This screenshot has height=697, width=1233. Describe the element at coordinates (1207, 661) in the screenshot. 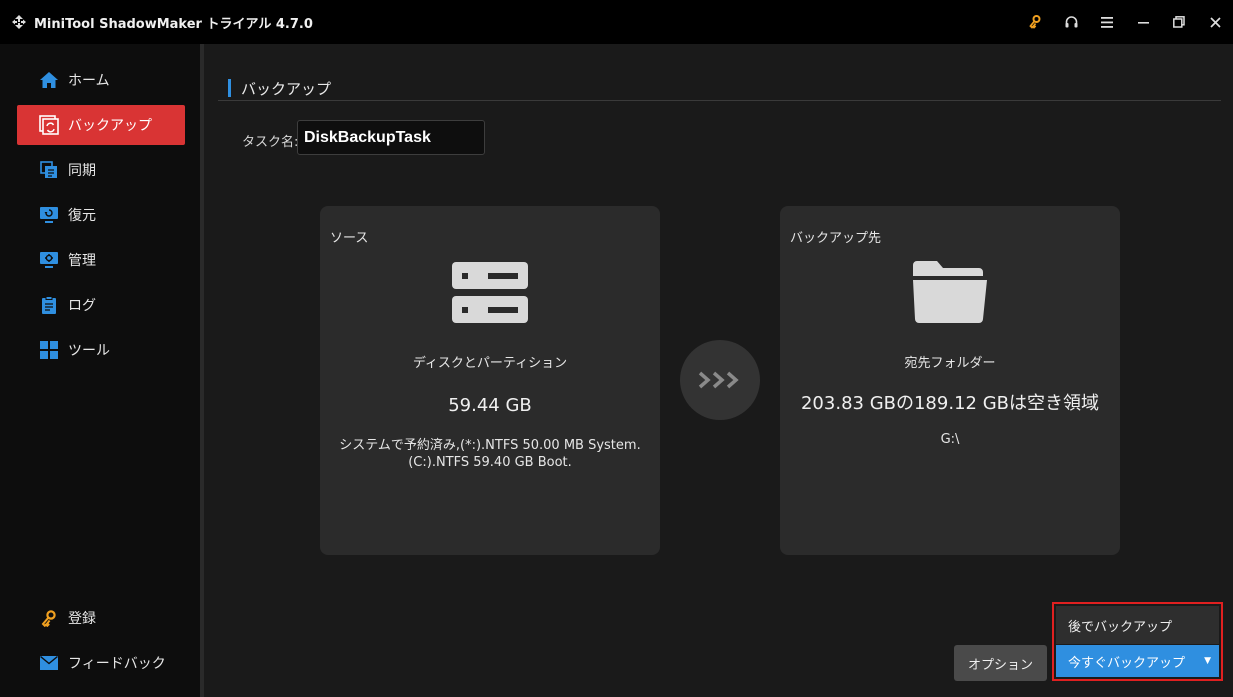

I see `caret-down-icon: ▼` at that location.